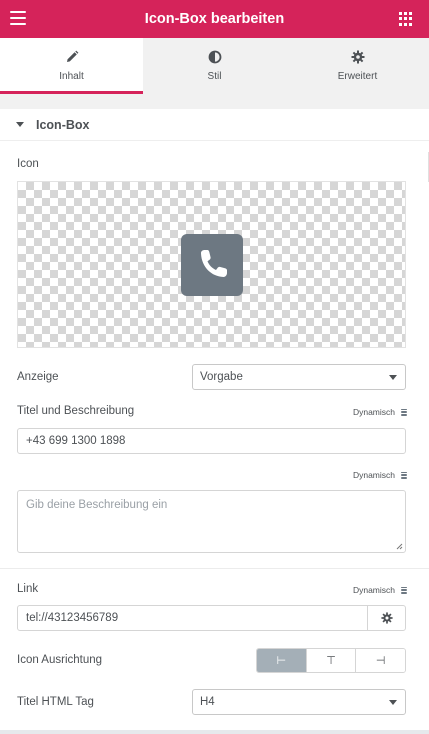  Describe the element at coordinates (399, 546) in the screenshot. I see `resize-handle-icon` at that location.